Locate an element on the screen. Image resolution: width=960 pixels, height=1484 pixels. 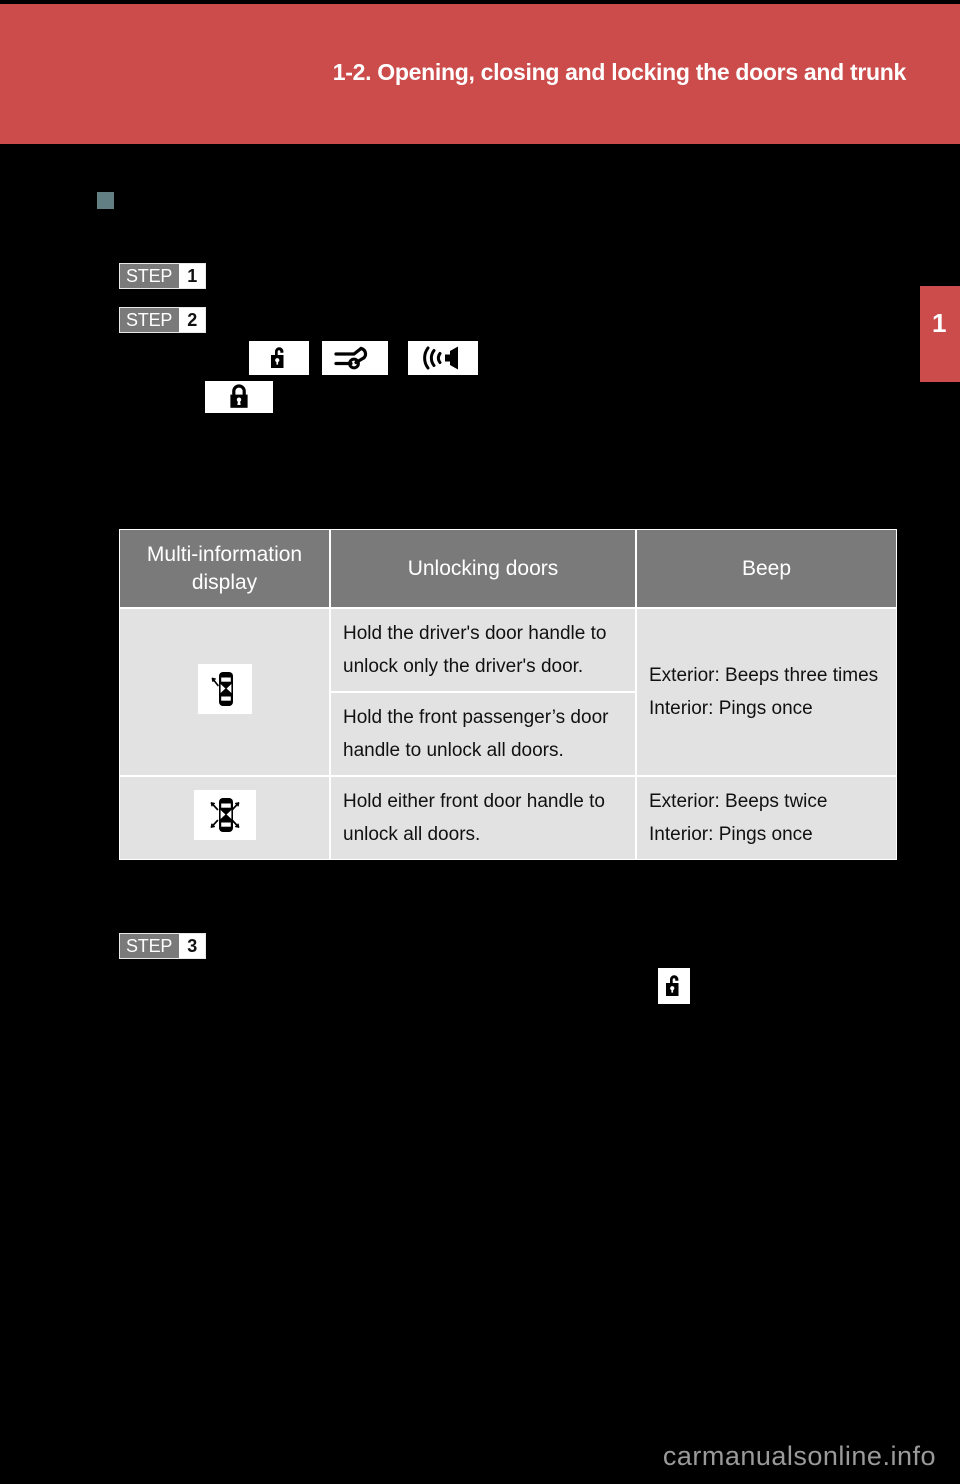
car-all-doors-unlock-icon-cell is located at coordinates (224, 818).